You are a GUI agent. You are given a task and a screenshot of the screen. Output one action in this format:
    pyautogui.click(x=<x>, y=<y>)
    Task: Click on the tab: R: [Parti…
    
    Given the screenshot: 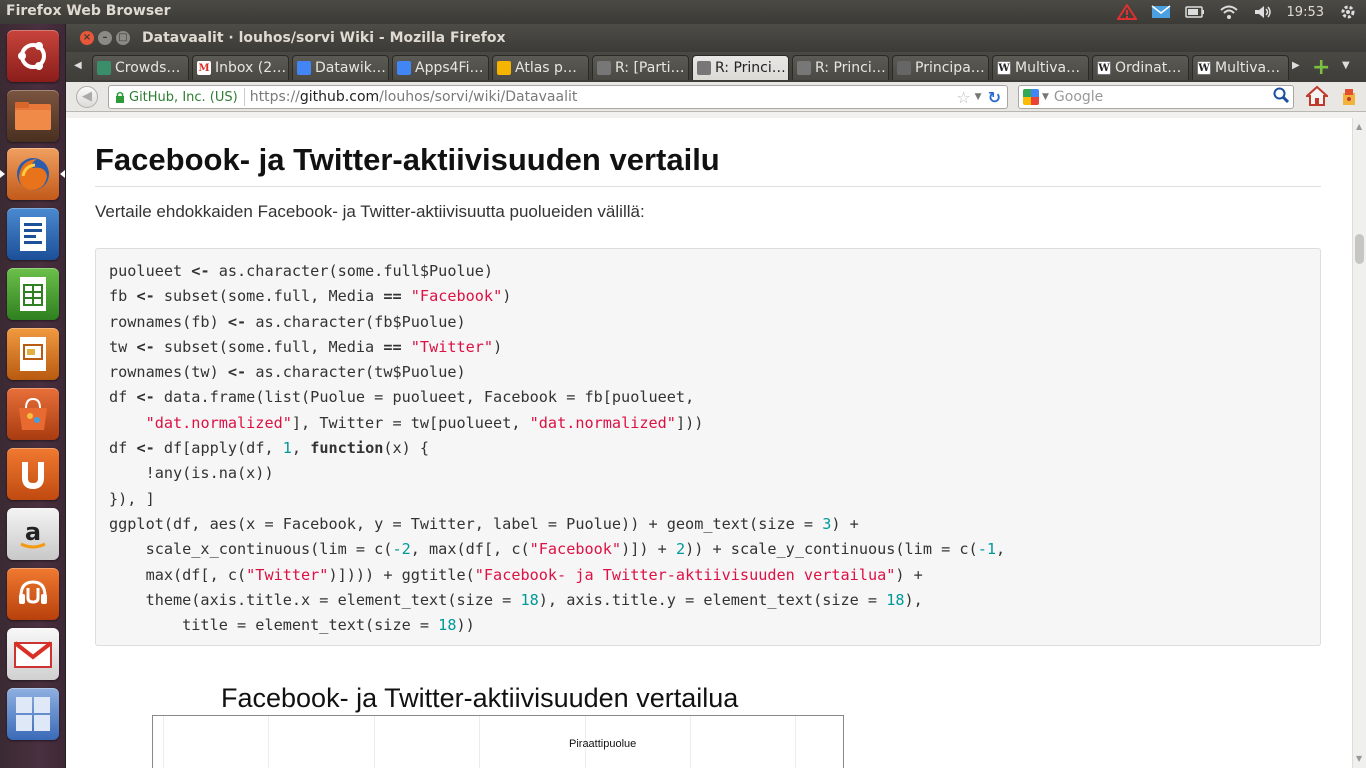 What is the action you would take?
    pyautogui.click(x=640, y=67)
    